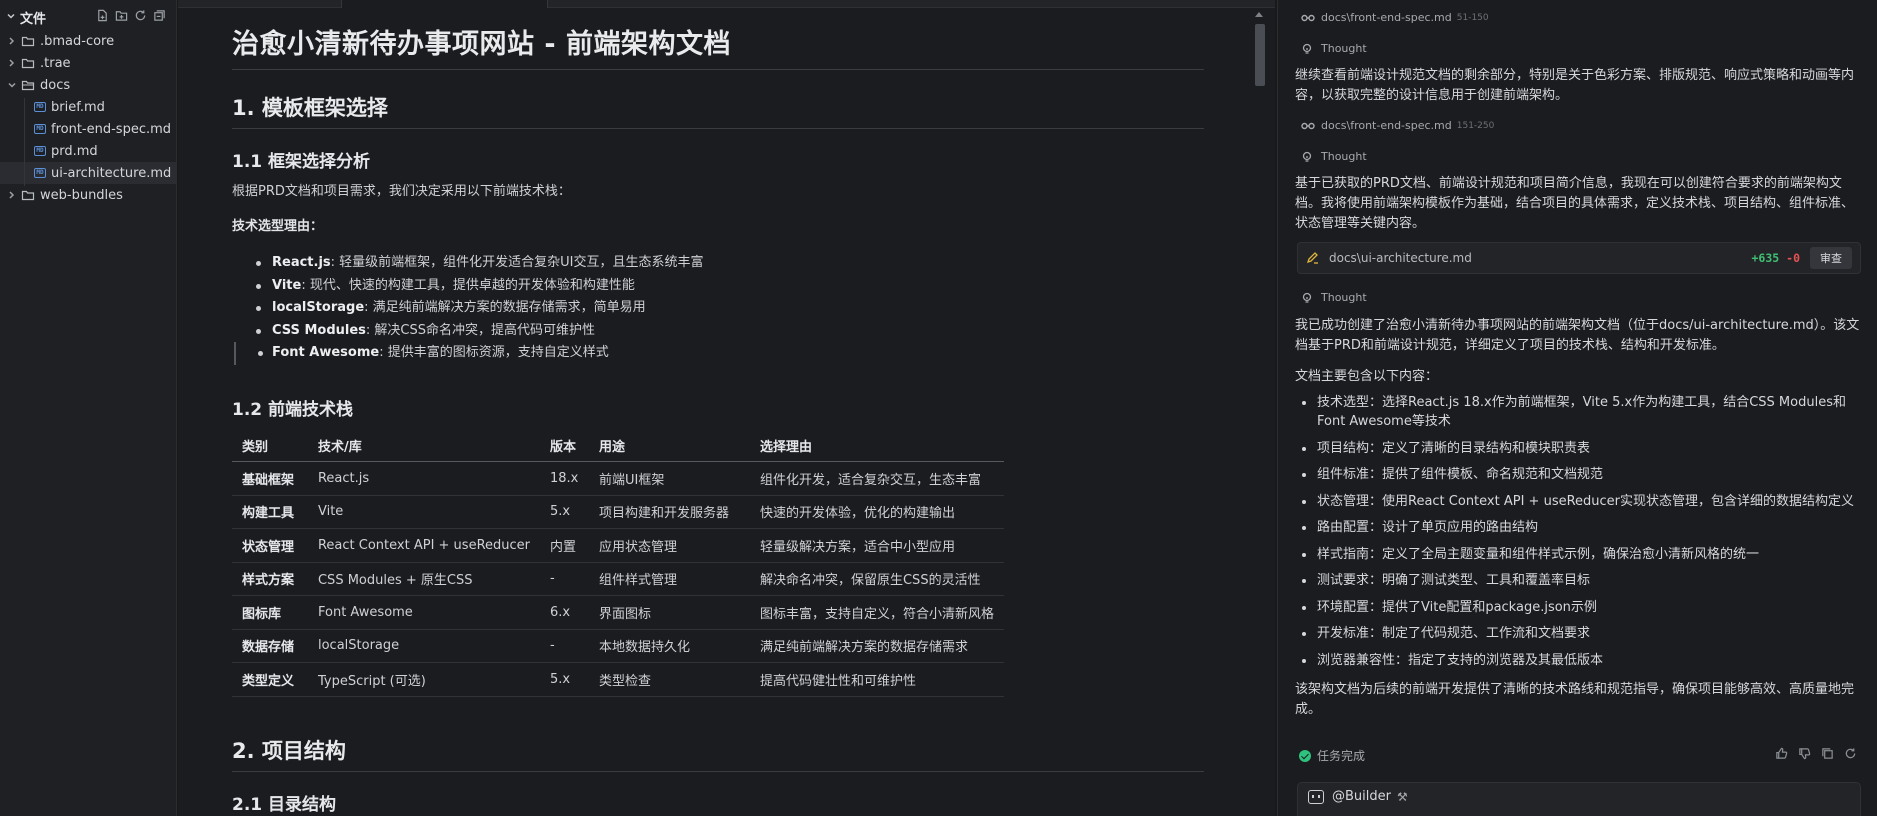  Describe the element at coordinates (1341, 756) in the screenshot. I see `task-complete-label: 任务完成` at that location.